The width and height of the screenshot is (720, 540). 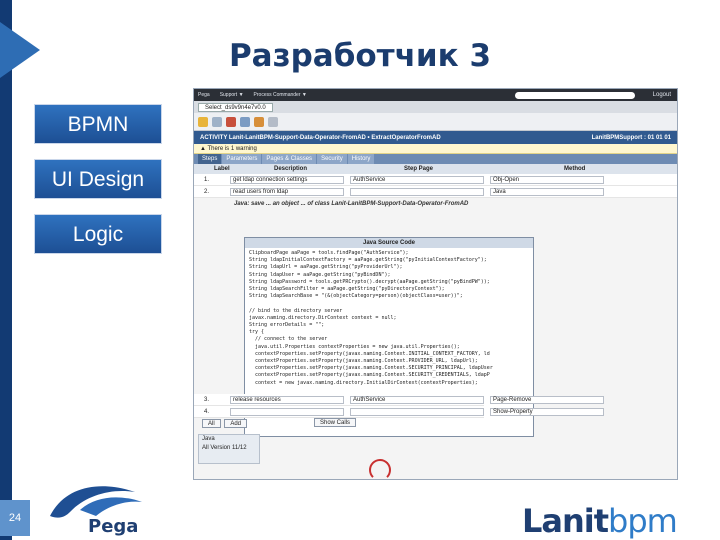 What do you see at coordinates (435, 122) in the screenshot?
I see `app-toolbar` at bounding box center [435, 122].